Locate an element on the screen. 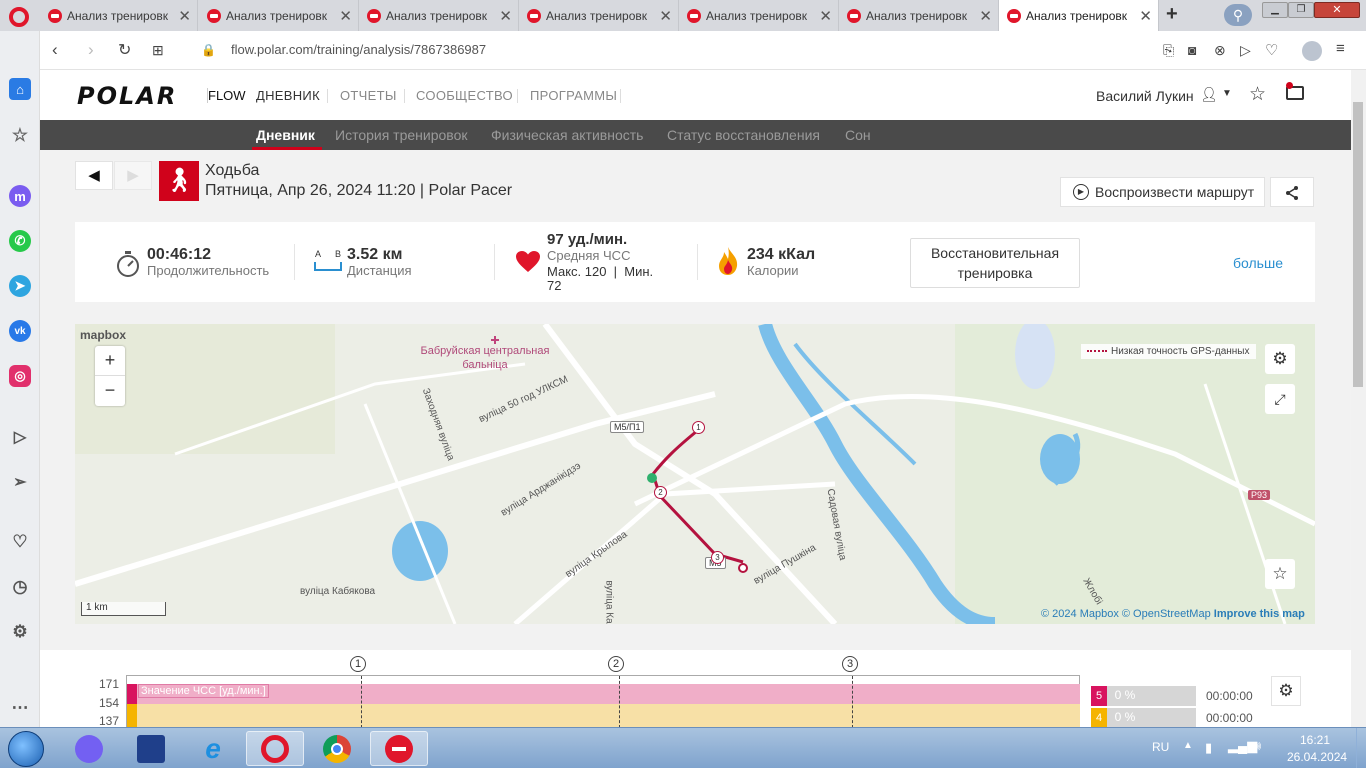  flame-icon is located at coordinates (728, 261).